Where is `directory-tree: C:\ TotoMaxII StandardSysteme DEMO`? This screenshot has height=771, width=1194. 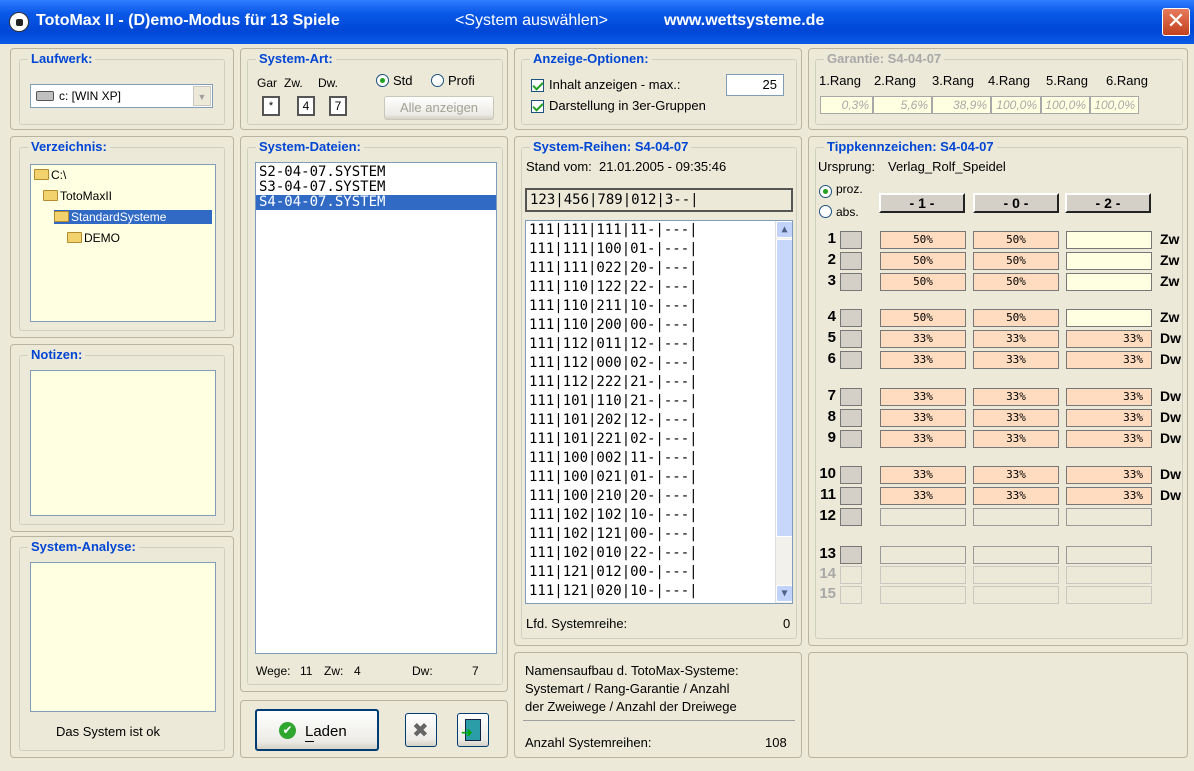
directory-tree: C:\ TotoMaxII StandardSysteme DEMO is located at coordinates (123, 243).